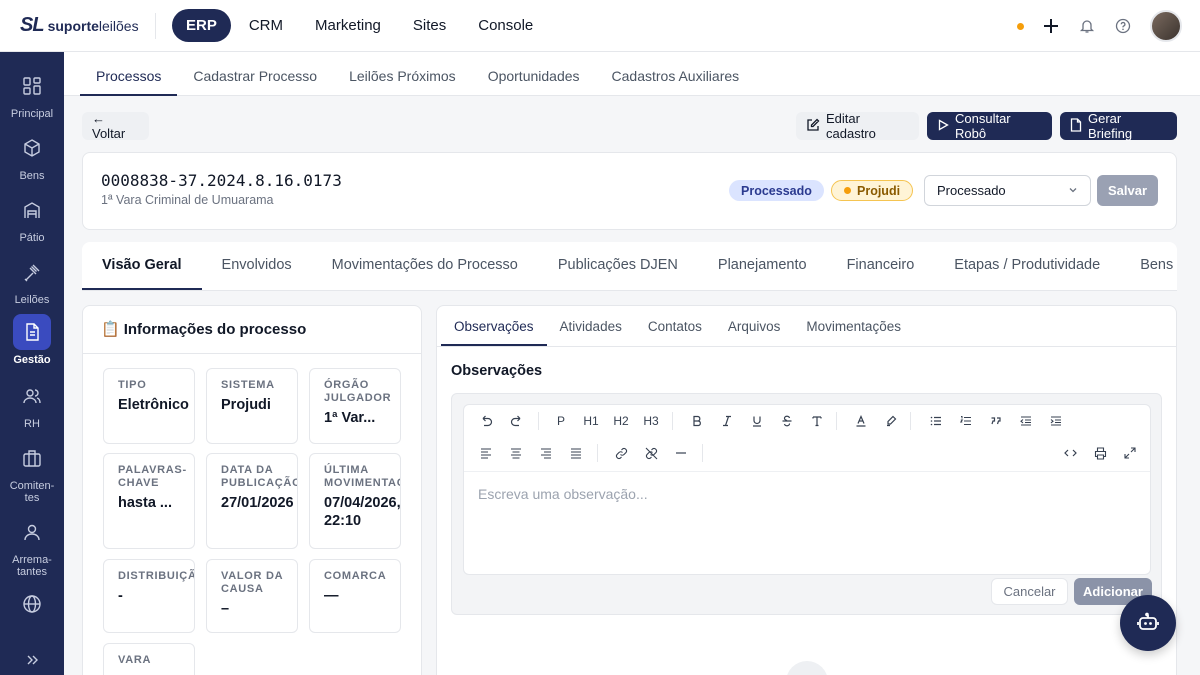 This screenshot has height=675, width=1200. What do you see at coordinates (255, 74) in the screenshot?
I see `subnav-cadastrar-processo: Cadastrar Processo` at bounding box center [255, 74].